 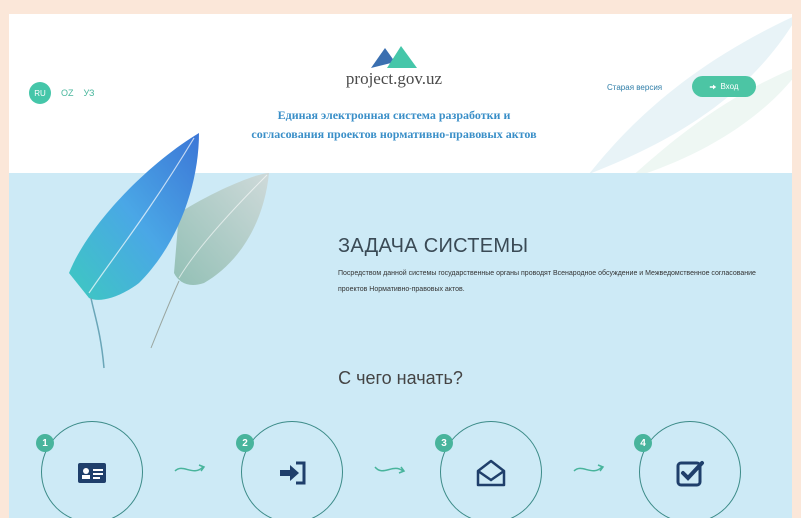 What do you see at coordinates (444, 443) in the screenshot?
I see `step-3-number: 3` at bounding box center [444, 443].